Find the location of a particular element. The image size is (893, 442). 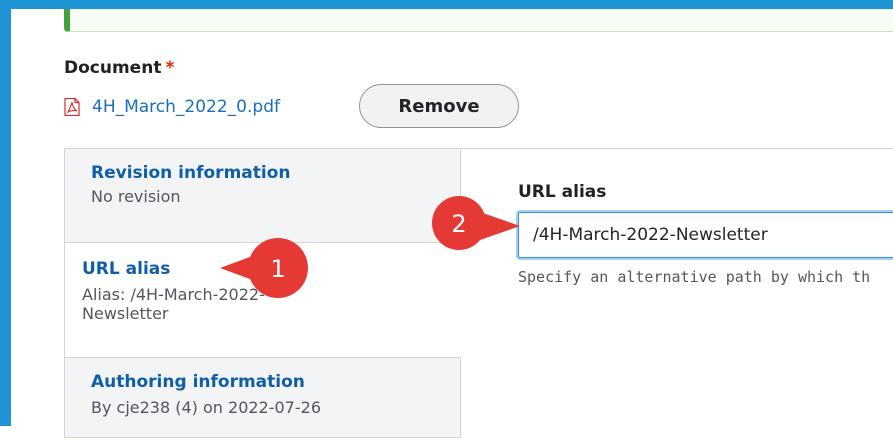

url-alias-label: URL alias is located at coordinates (562, 192).